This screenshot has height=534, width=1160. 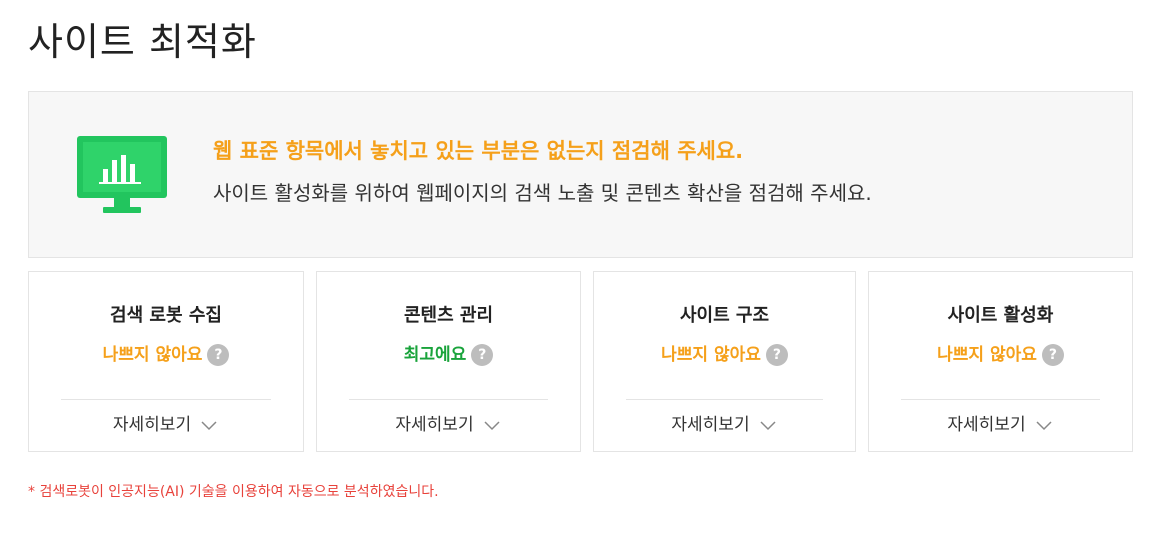 I want to click on card-title: 콘텐츠 관리, so click(x=448, y=315).